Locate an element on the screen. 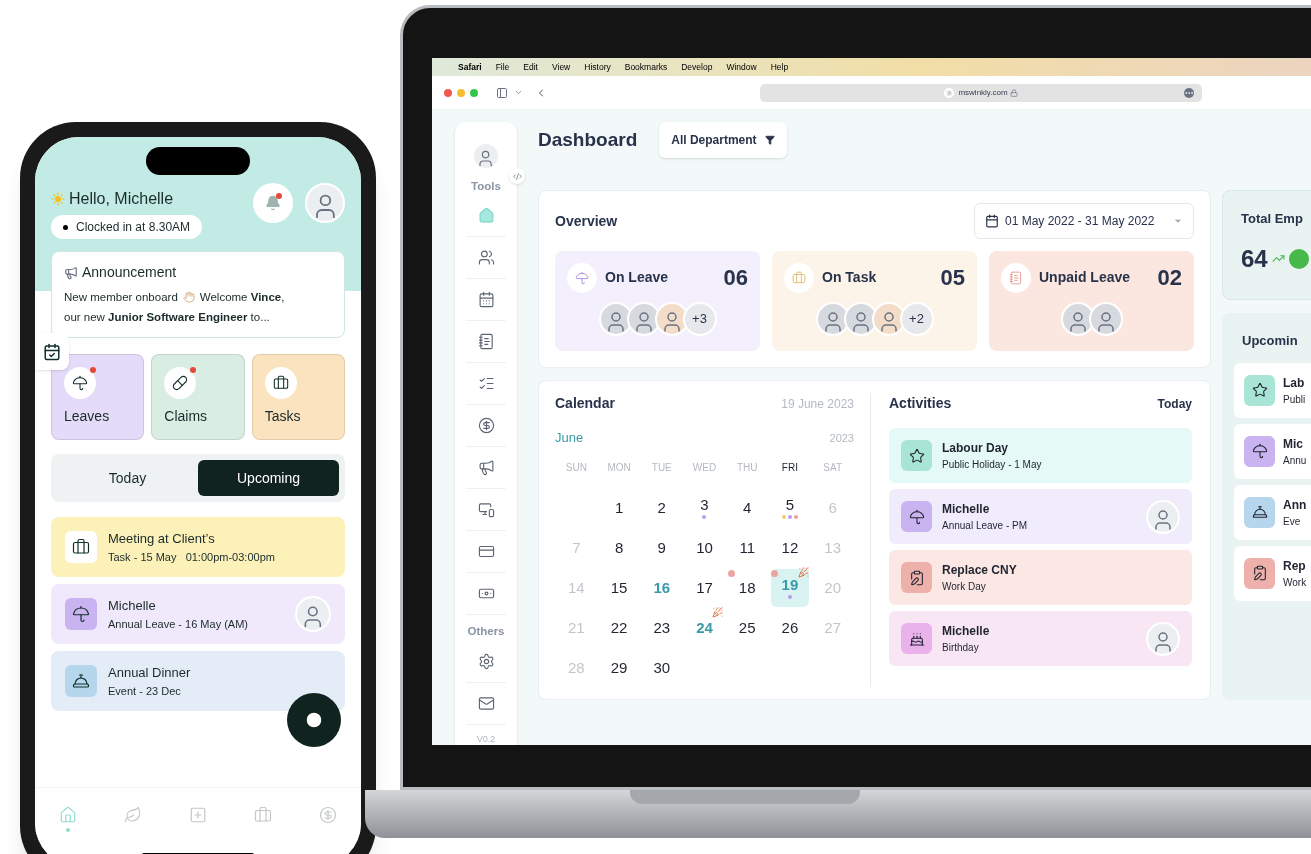  calendar-day: 15 is located at coordinates (619, 587).